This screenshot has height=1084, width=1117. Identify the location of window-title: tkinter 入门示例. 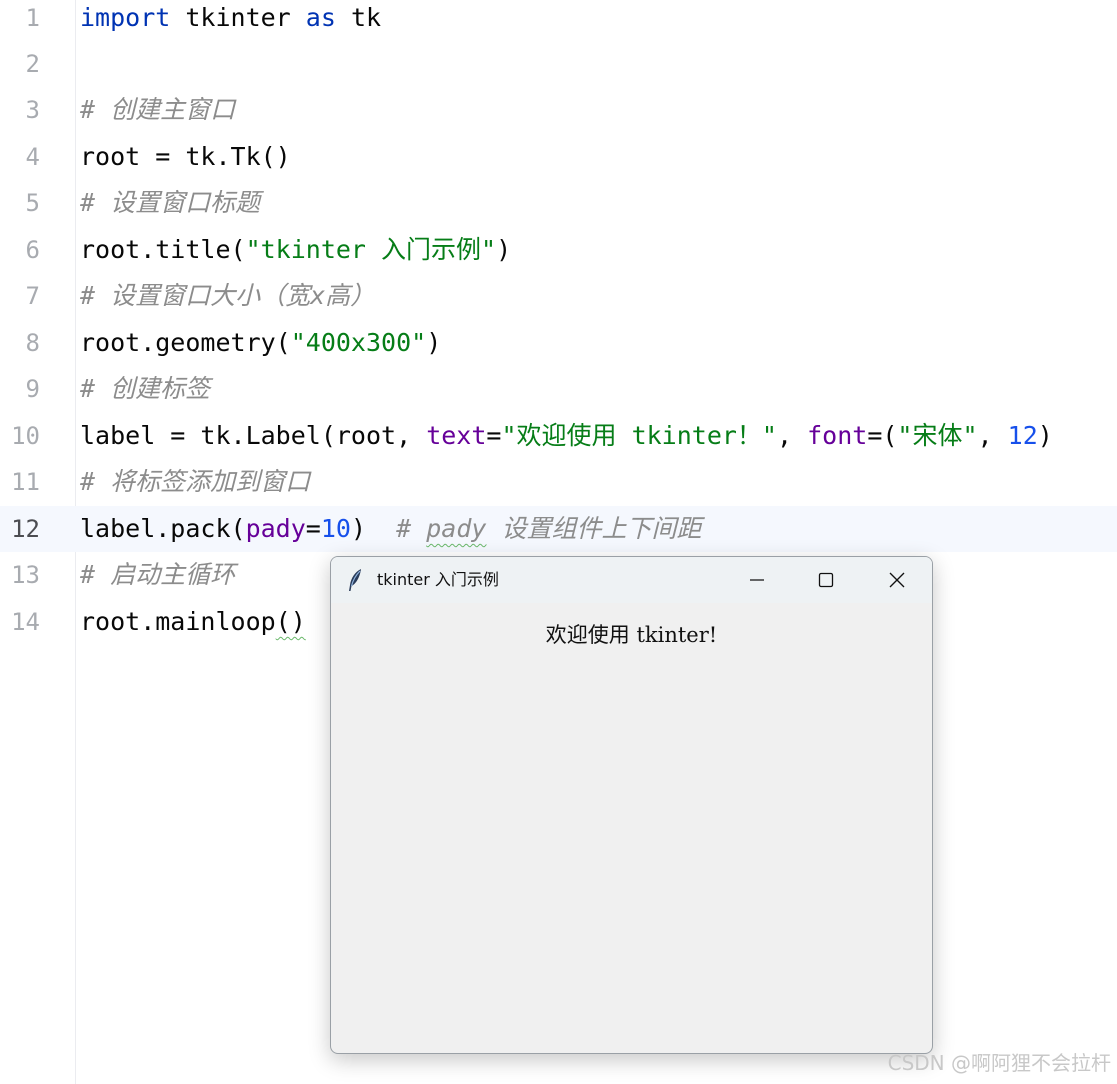
(438, 579).